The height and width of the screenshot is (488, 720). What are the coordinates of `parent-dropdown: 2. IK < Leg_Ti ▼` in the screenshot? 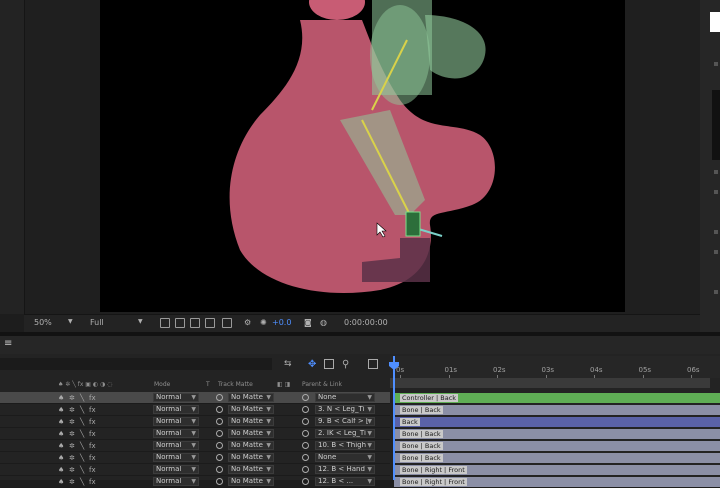 It's located at (345, 433).